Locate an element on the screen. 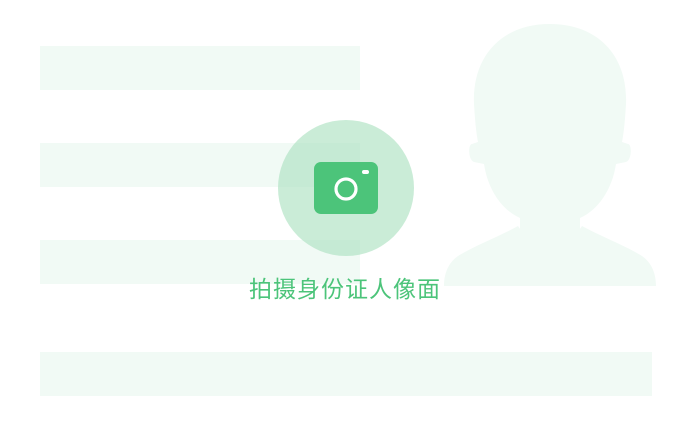  camera-icon is located at coordinates (346, 188).